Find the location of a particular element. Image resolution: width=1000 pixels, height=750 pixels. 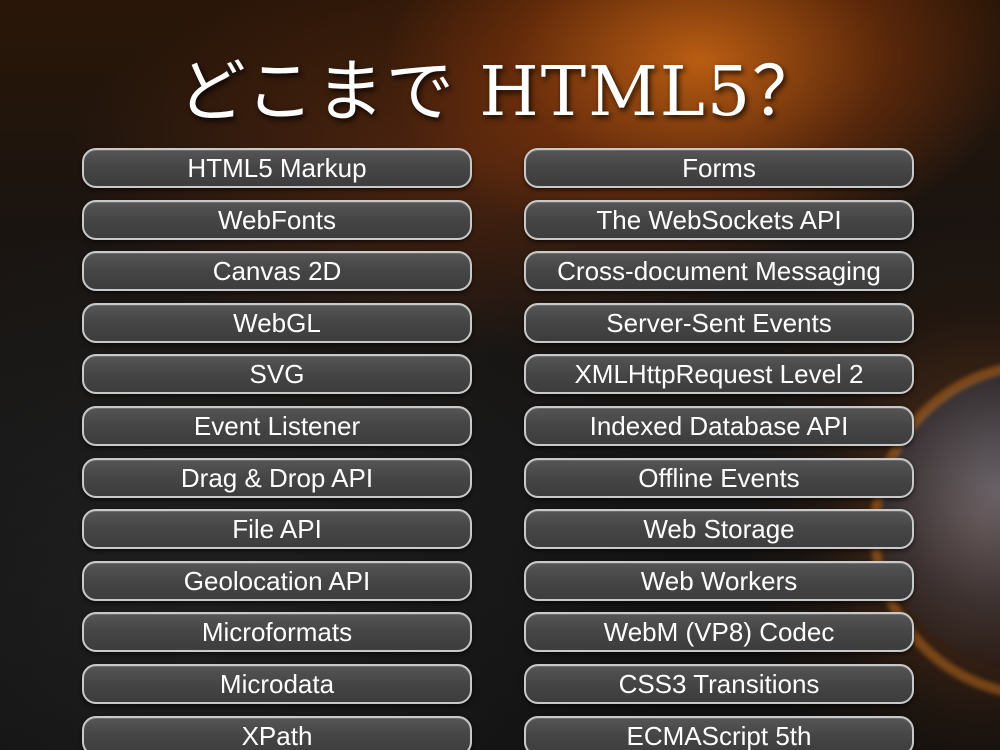

feature-pill-svg: SVG is located at coordinates (277, 374).